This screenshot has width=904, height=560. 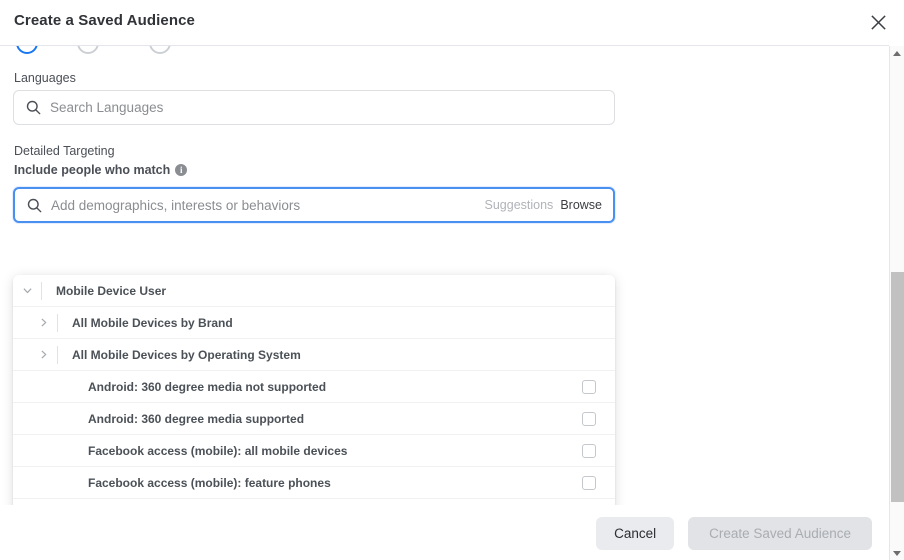 What do you see at coordinates (635, 533) in the screenshot?
I see `cancel-button: Cancel` at bounding box center [635, 533].